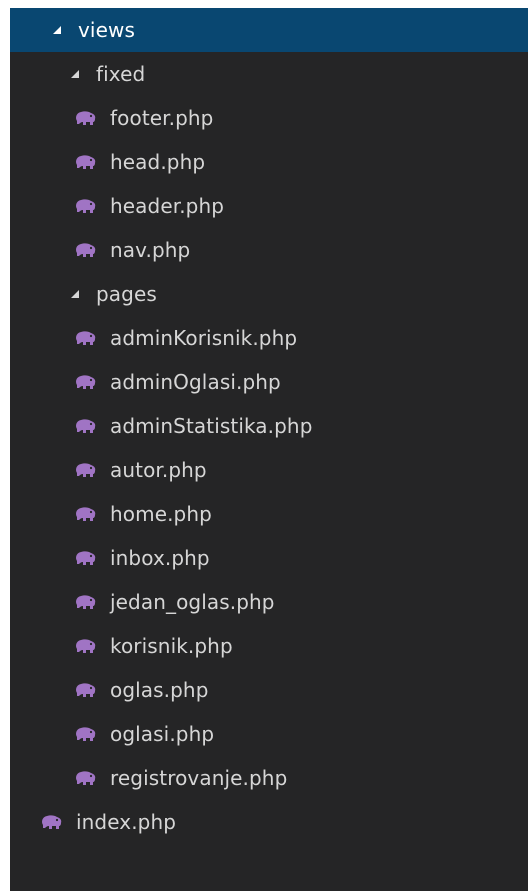 This screenshot has height=891, width=528. Describe the element at coordinates (106, 30) in the screenshot. I see `folder-label: views` at that location.